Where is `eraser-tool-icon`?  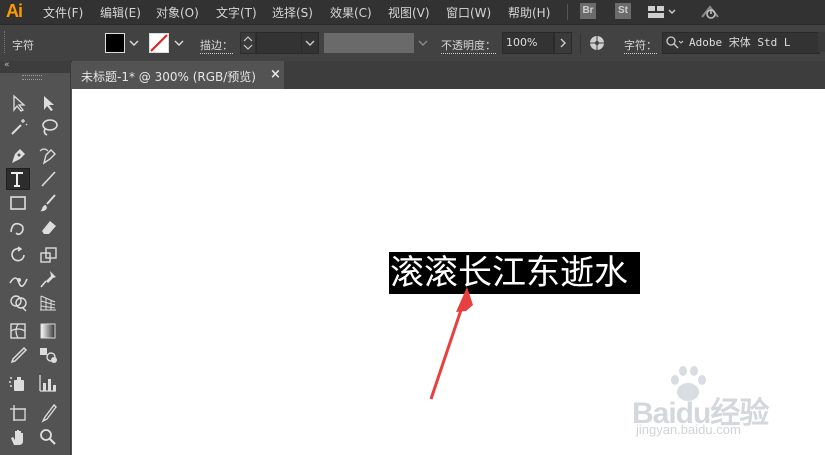 eraser-tool-icon is located at coordinates (49, 227).